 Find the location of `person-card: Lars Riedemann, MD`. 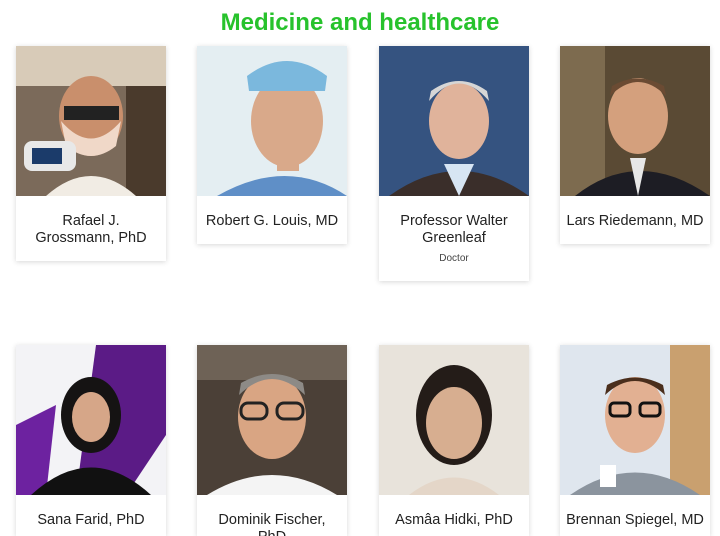

person-card: Lars Riedemann, MD is located at coordinates (635, 145).